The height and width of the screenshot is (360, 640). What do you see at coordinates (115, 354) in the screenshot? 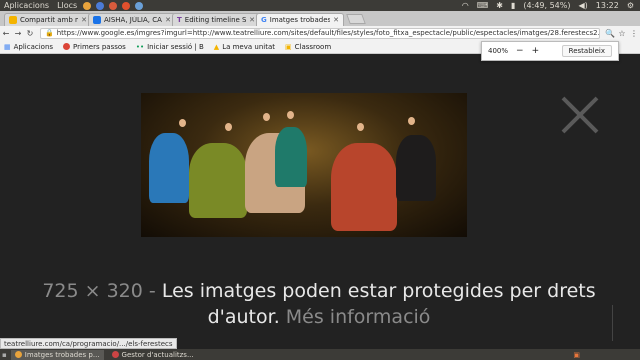
I see `updater-task-icon` at bounding box center [115, 354].